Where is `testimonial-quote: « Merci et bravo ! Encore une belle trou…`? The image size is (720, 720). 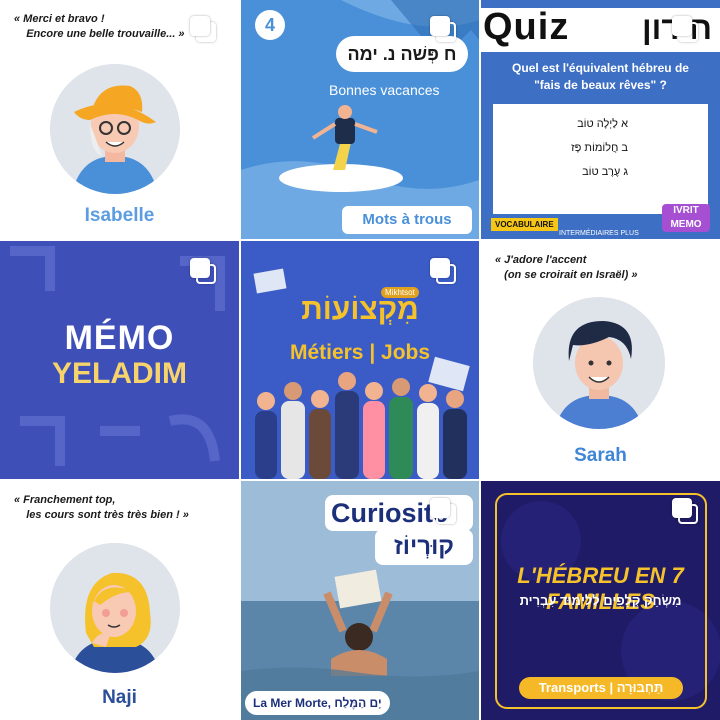 testimonial-quote: « Merci et bravo ! Encore une belle trou… is located at coordinates (99, 26).